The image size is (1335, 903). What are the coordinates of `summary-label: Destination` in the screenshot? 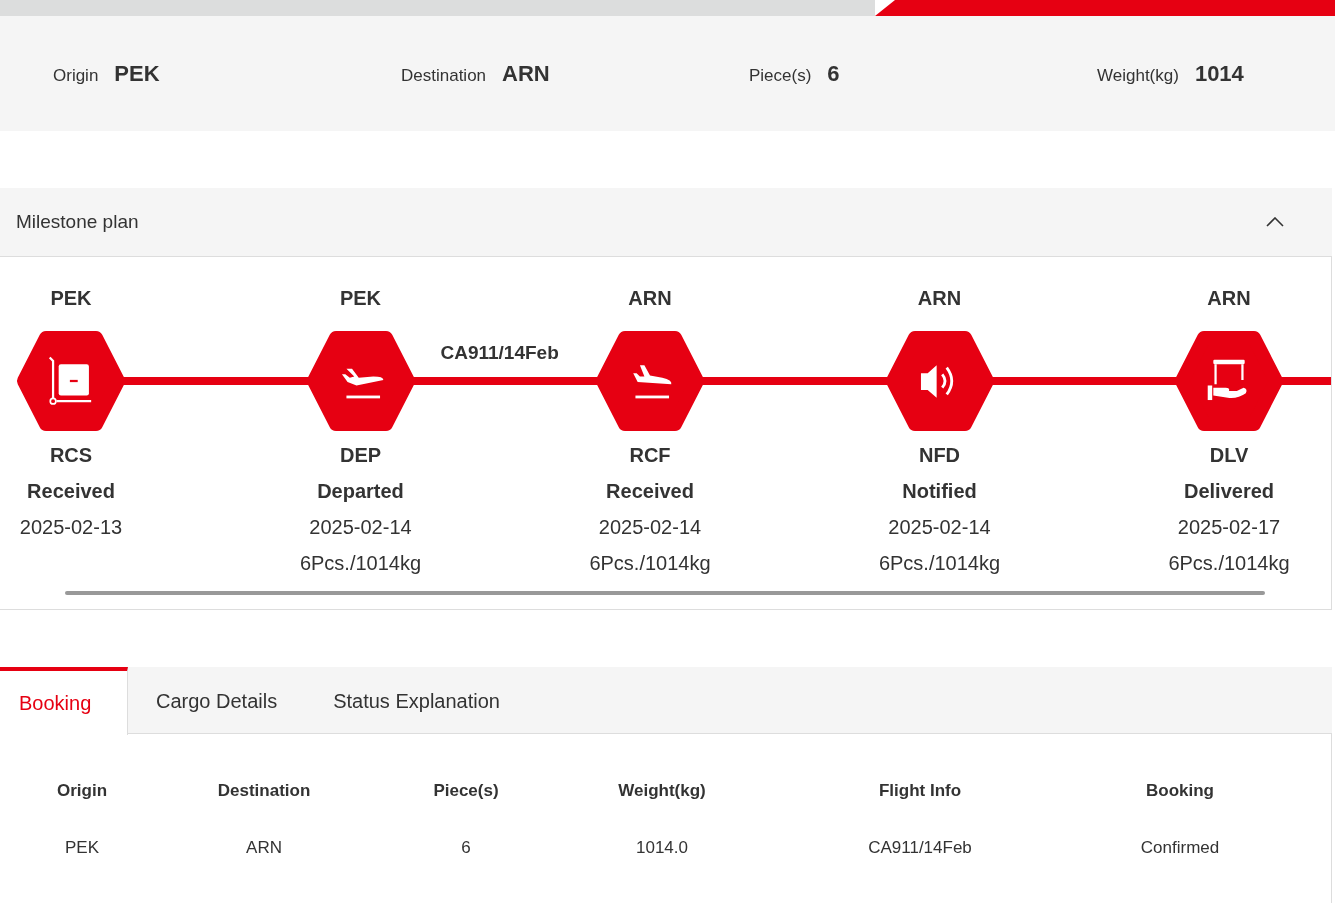 It's located at (444, 76).